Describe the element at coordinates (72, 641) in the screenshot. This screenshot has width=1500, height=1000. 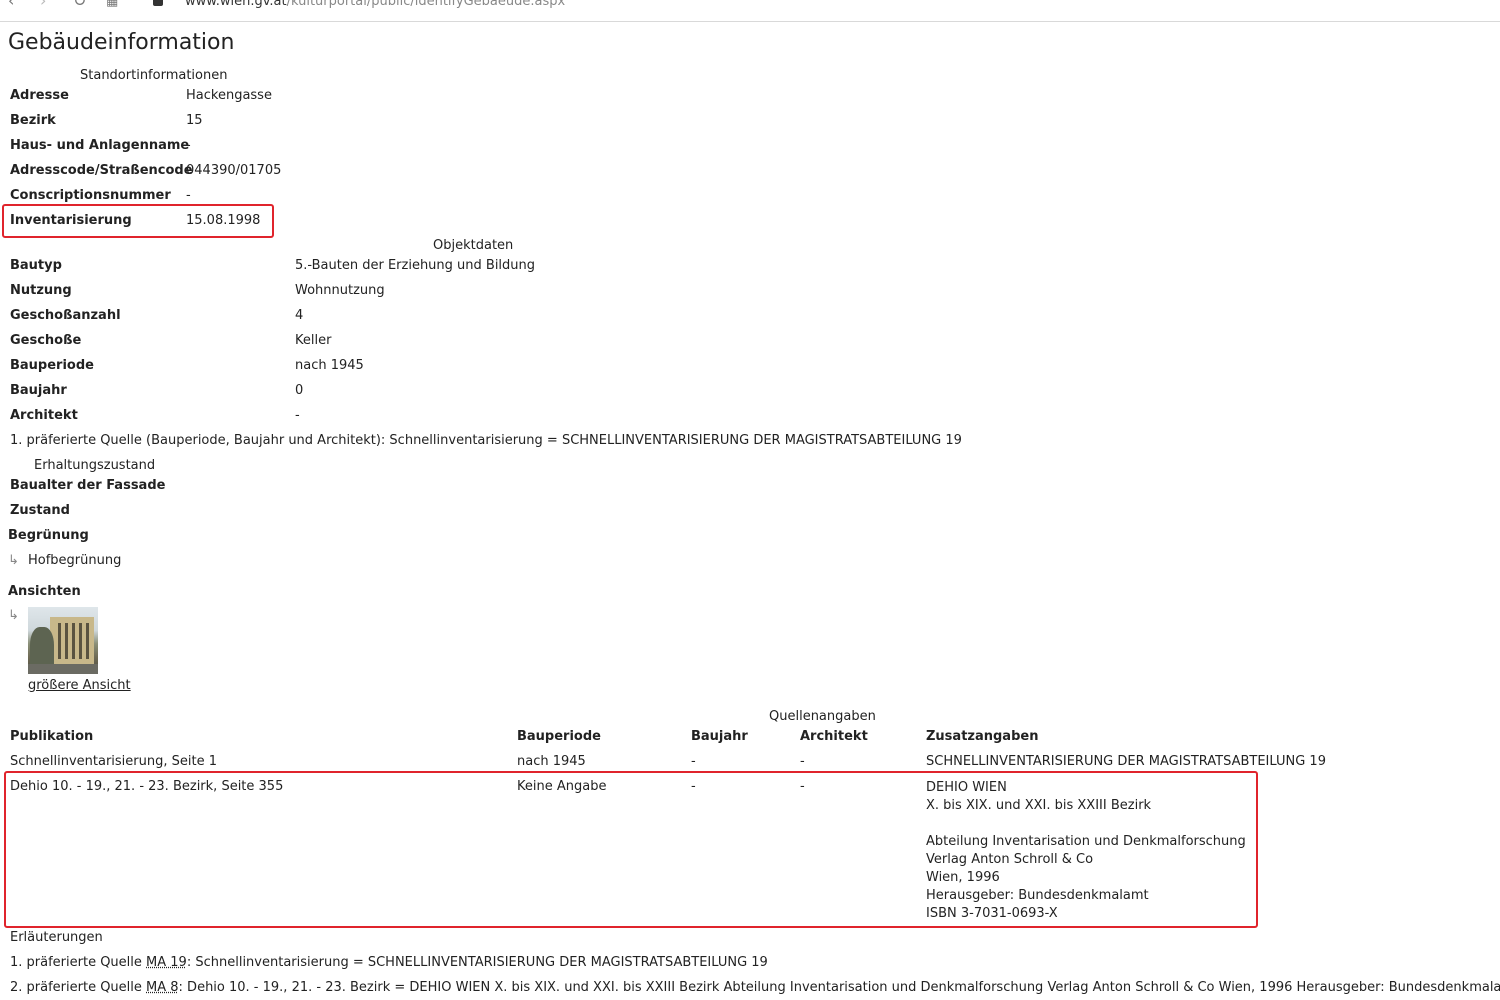
I see `thumbnail-building` at that location.